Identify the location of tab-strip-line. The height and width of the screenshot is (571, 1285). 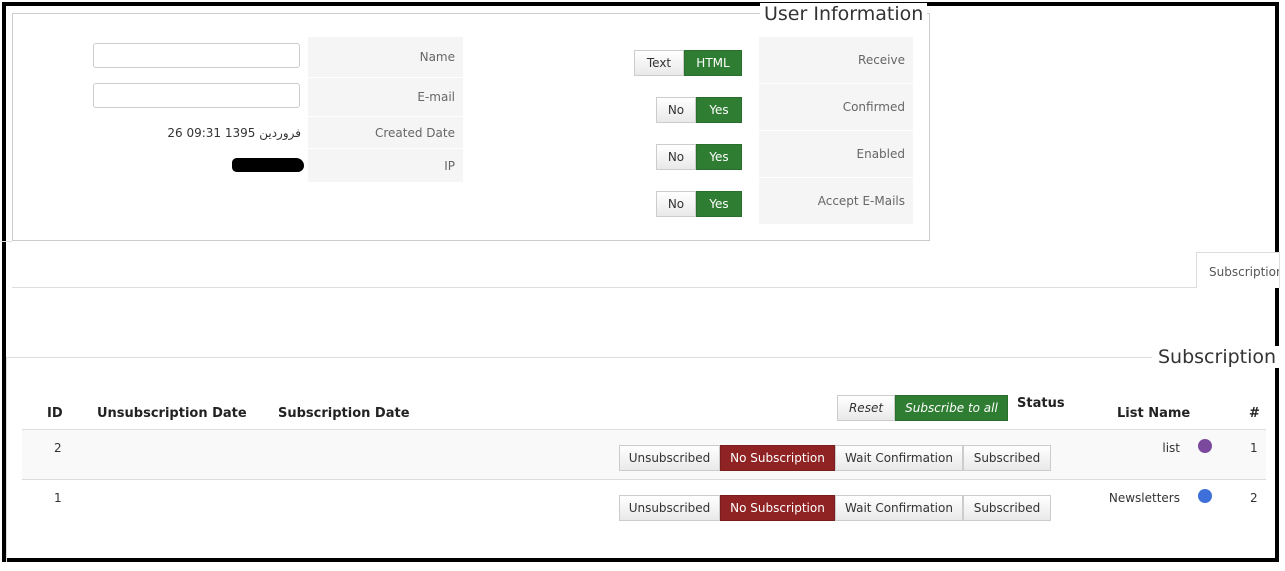
(604, 287).